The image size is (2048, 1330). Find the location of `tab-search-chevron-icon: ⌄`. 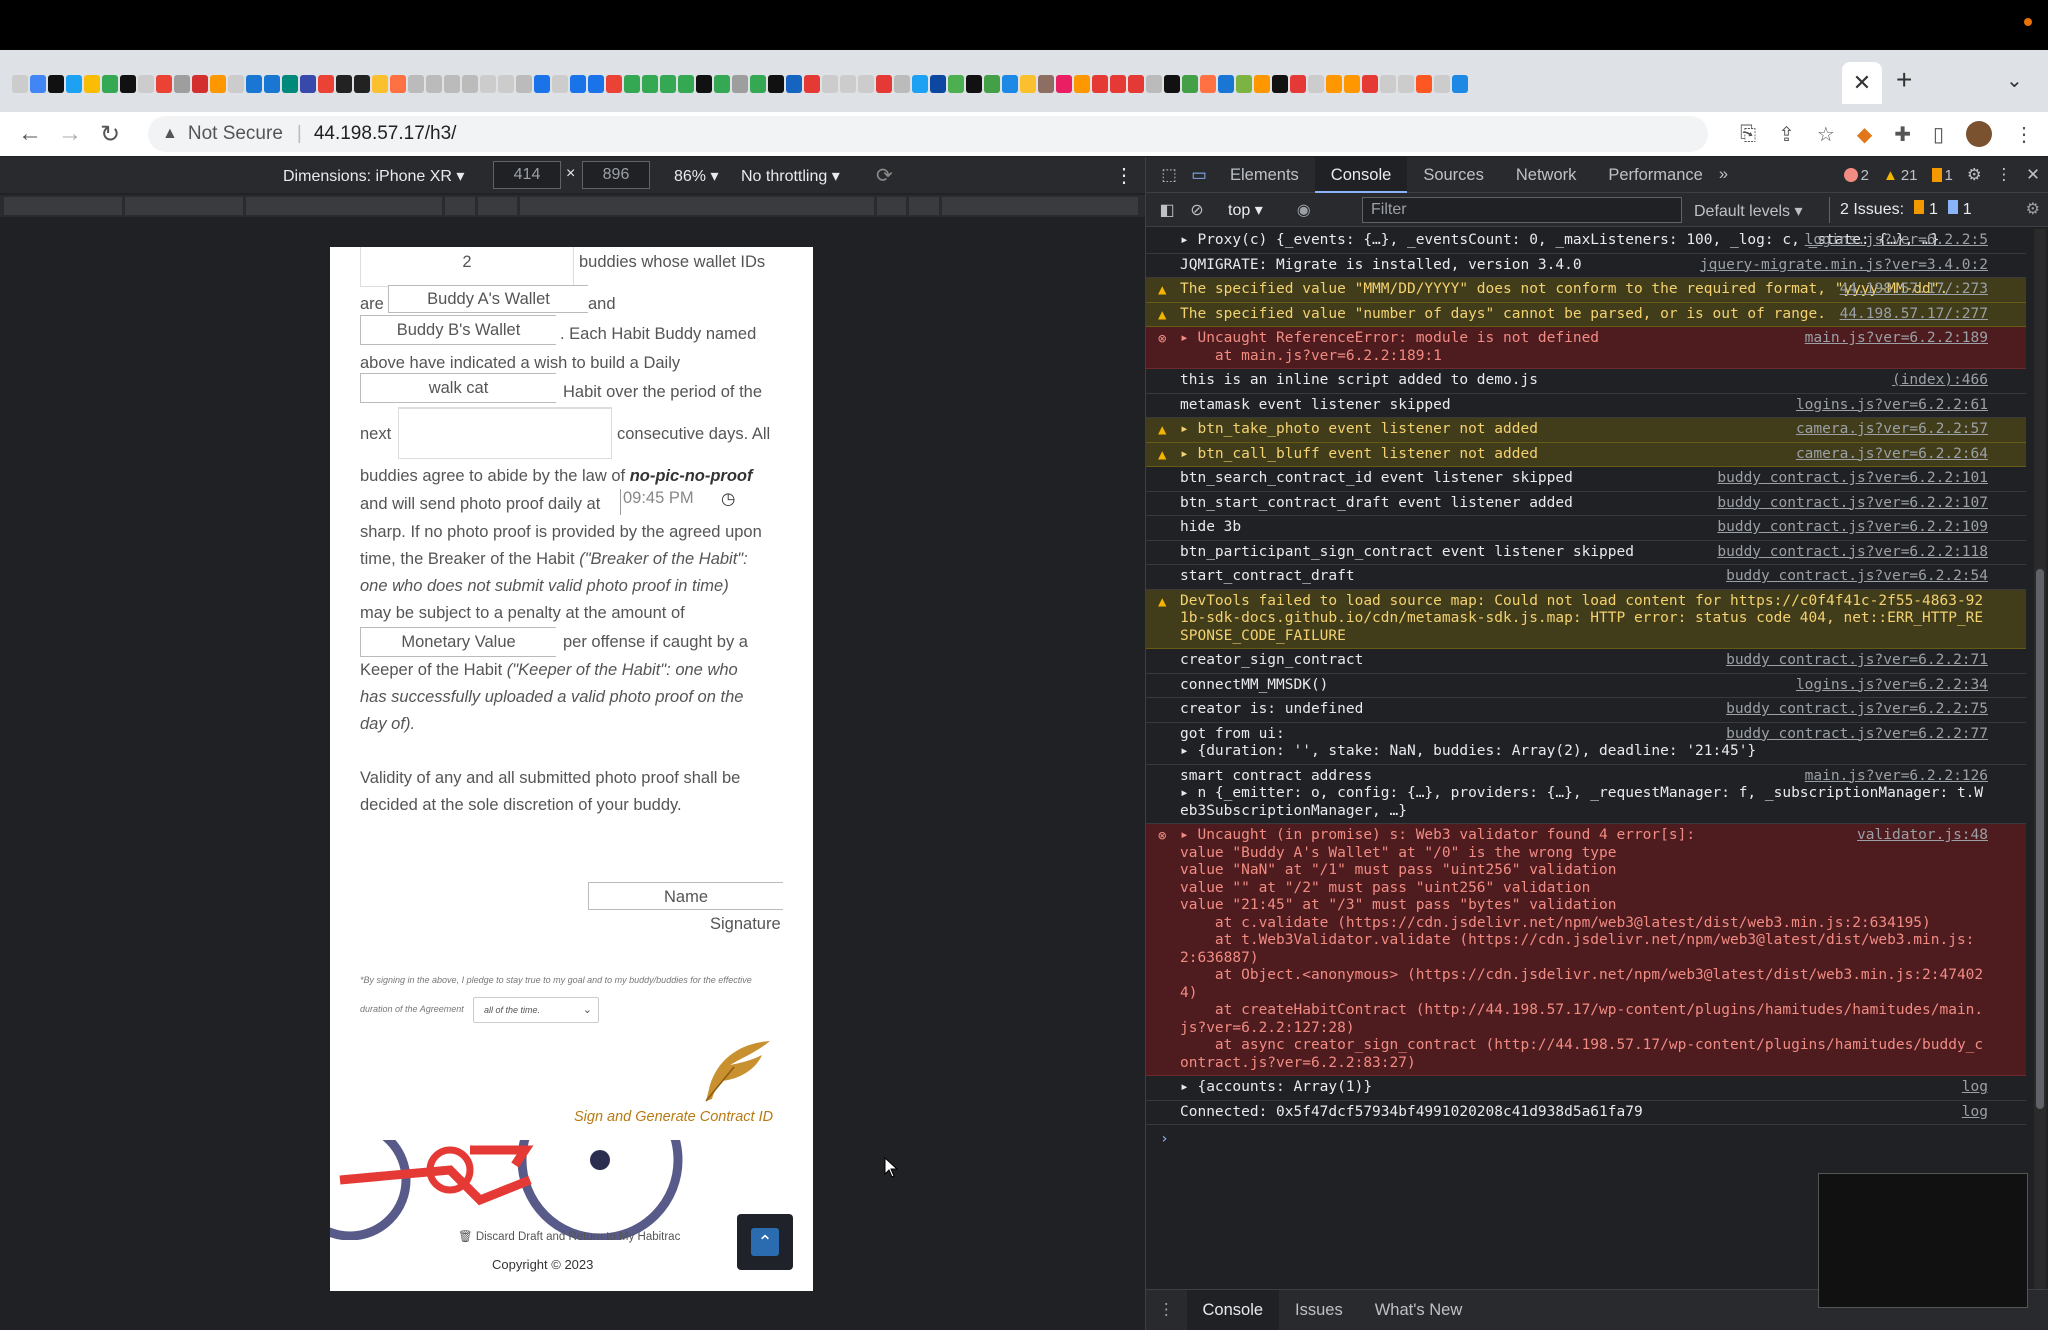

tab-search-chevron-icon: ⌄ is located at coordinates (2014, 80).